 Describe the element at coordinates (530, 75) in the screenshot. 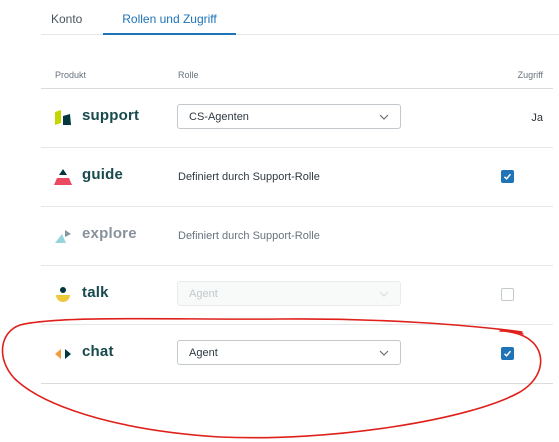

I see `column-header-access: Zugriff` at that location.